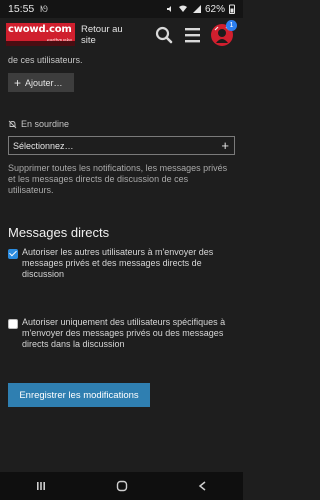 This screenshot has width=320, height=500. Describe the element at coordinates (59, 232) in the screenshot. I see `section-title-direct-messages: Messages directs` at that location.